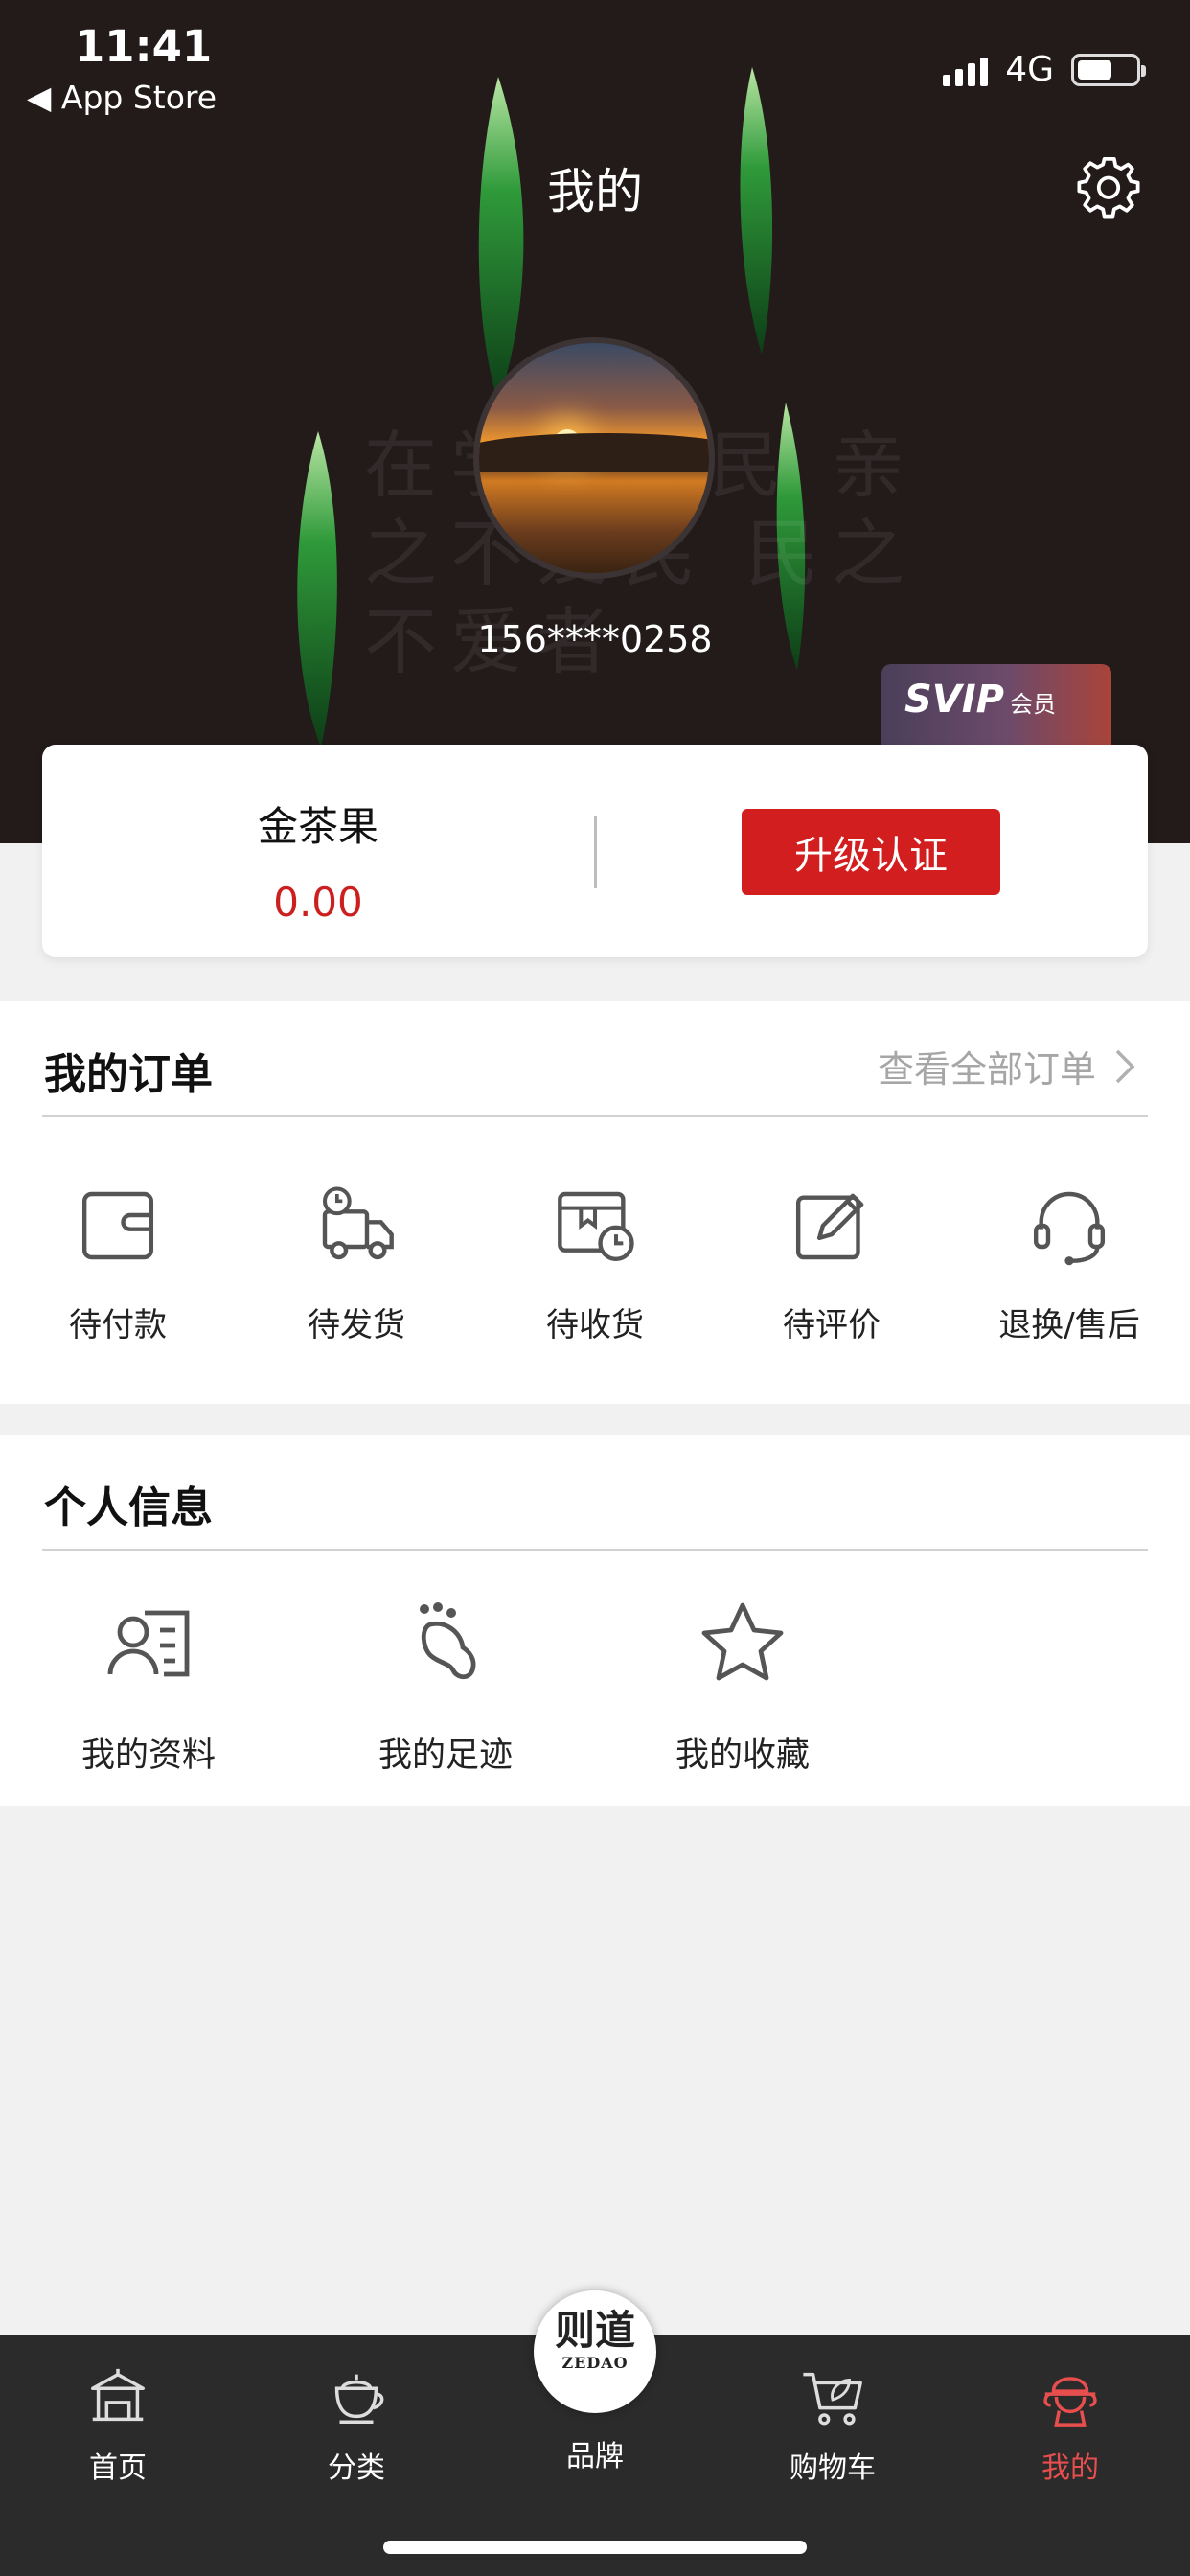  What do you see at coordinates (871, 852) in the screenshot?
I see `upgrade-certification-button: 升级认证` at bounding box center [871, 852].